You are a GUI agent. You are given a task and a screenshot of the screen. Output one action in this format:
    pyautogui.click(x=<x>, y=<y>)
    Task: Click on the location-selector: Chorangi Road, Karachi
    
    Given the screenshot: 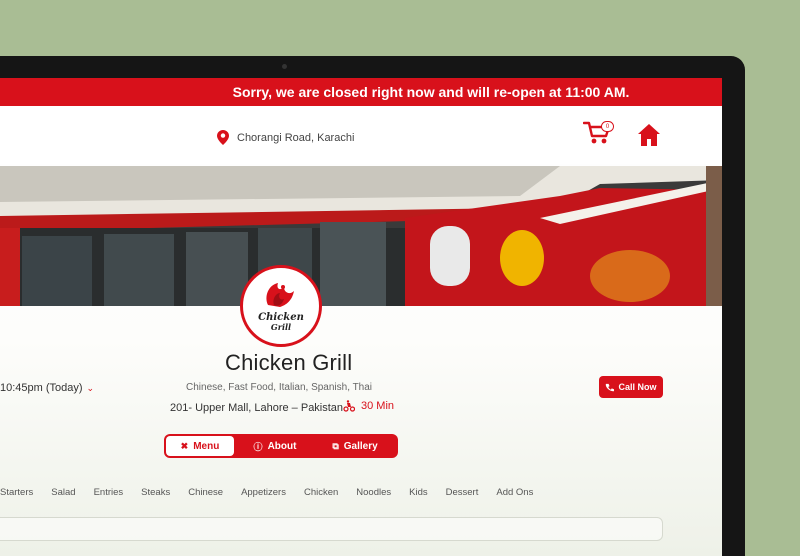 What is the action you would take?
    pyautogui.click(x=285, y=137)
    